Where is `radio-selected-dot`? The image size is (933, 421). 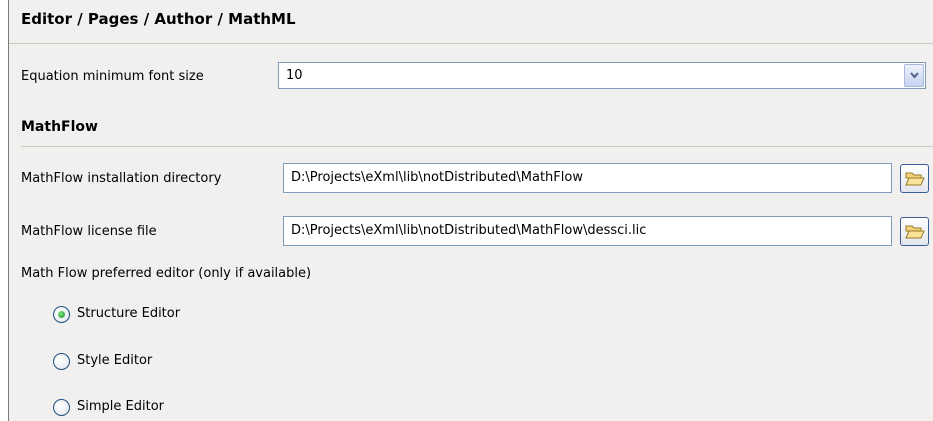
radio-selected-dot is located at coordinates (61, 314).